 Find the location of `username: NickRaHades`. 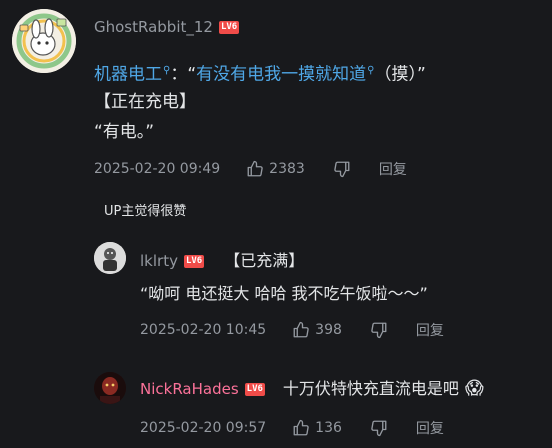

username: NickRaHades is located at coordinates (189, 389).